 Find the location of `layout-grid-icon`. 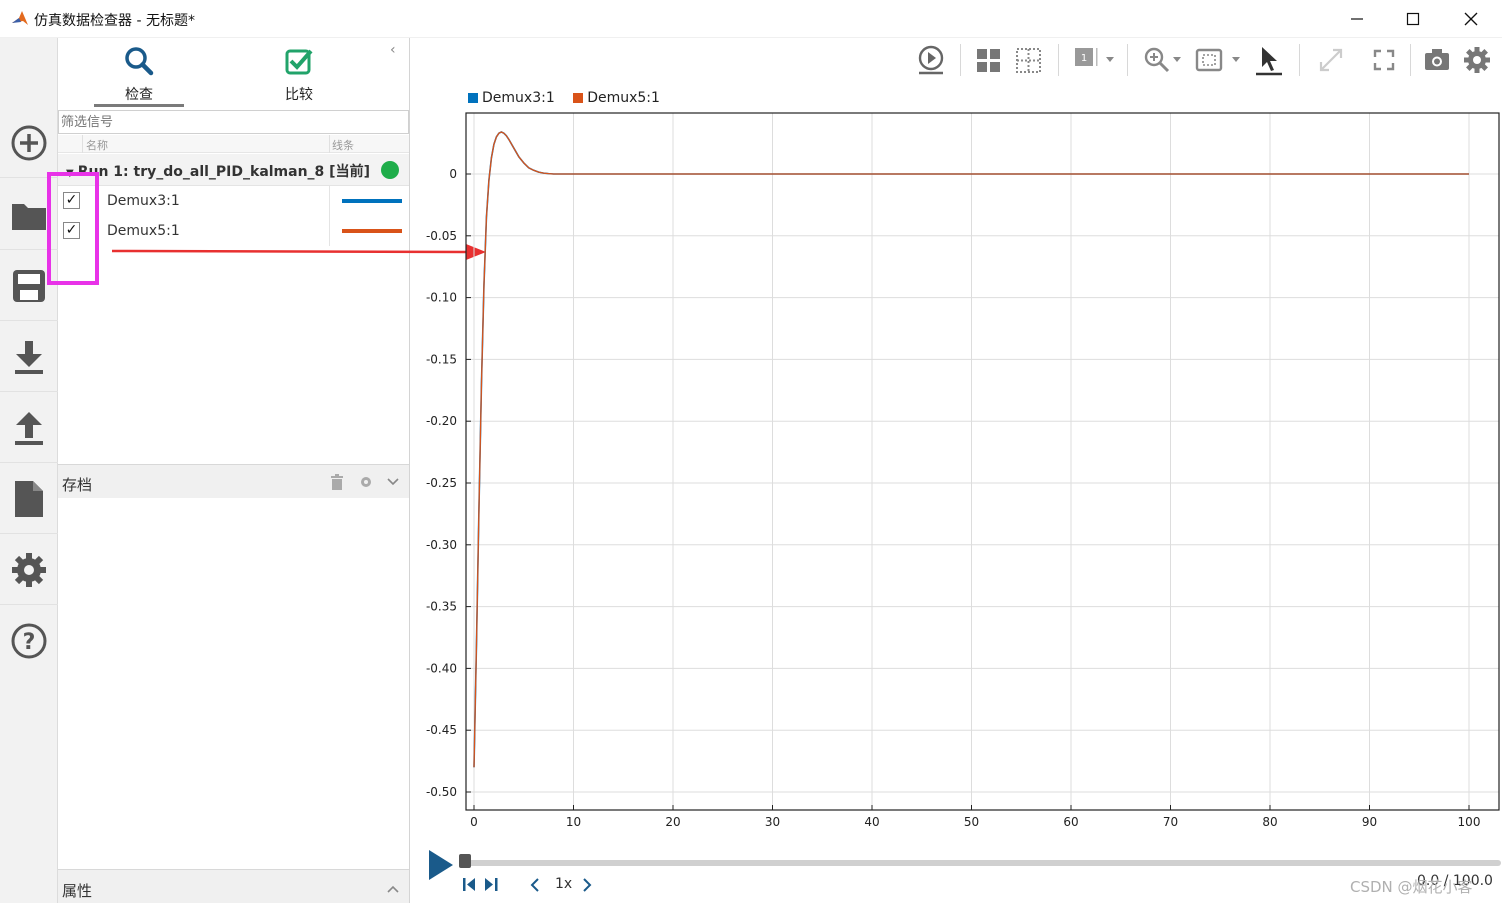

layout-grid-icon is located at coordinates (989, 60).